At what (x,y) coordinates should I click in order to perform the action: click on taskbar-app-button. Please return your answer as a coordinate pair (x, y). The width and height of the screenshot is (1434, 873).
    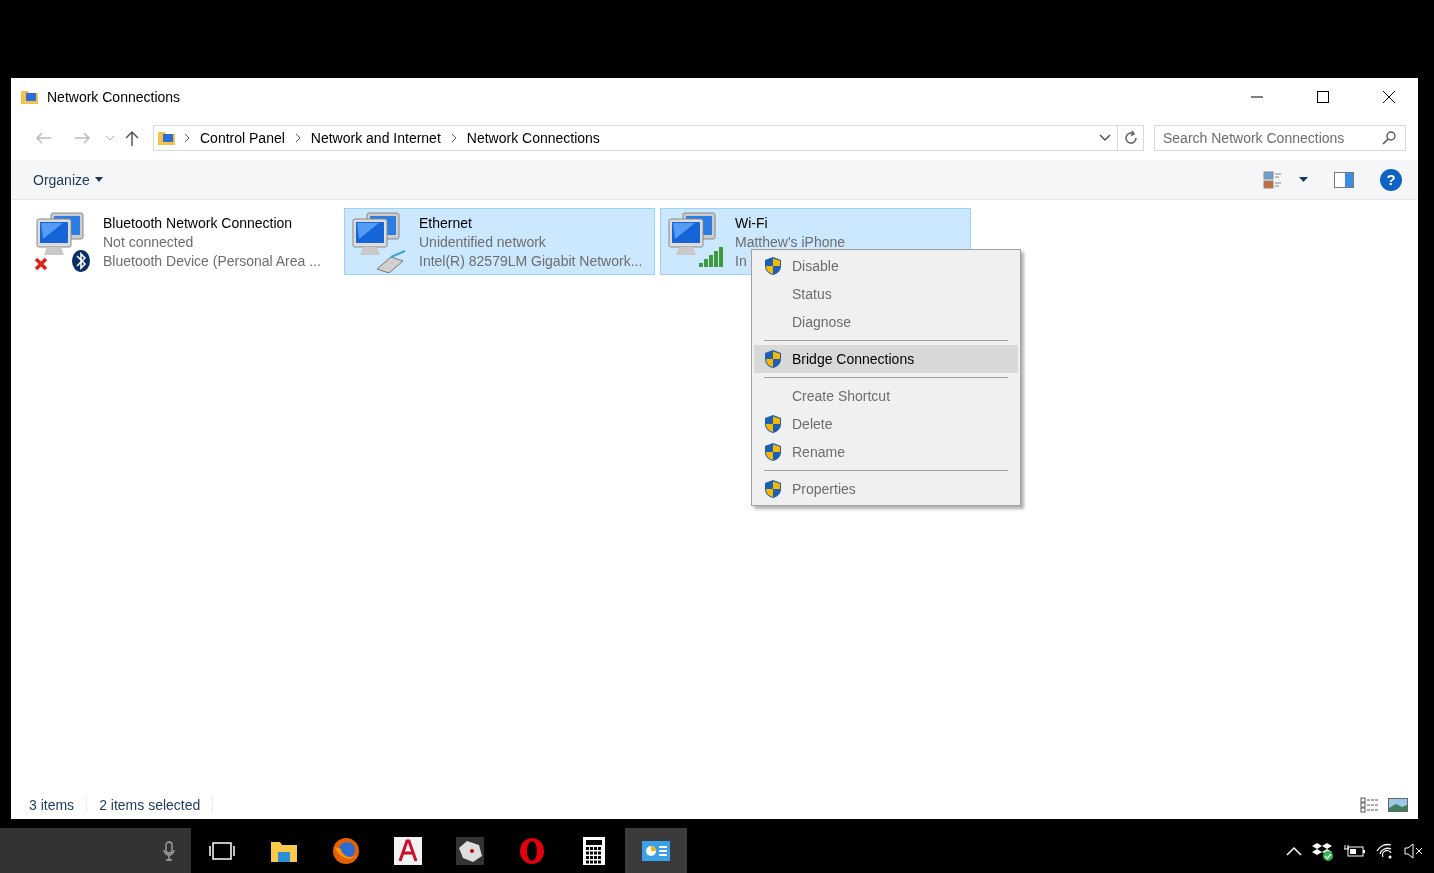
    Looking at the image, I should click on (656, 850).